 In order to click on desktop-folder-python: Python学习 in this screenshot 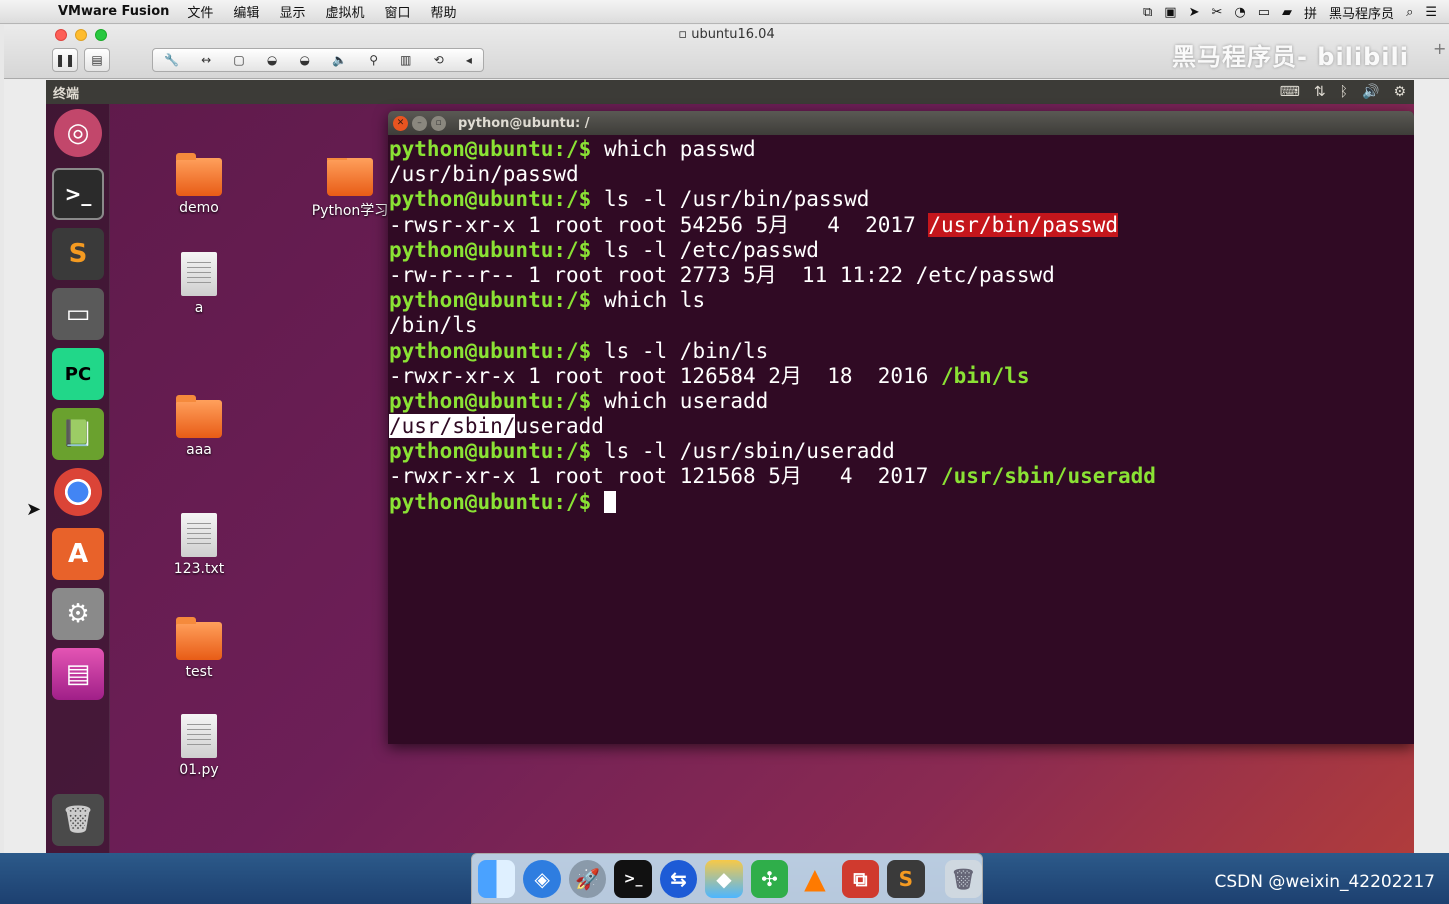, I will do `click(350, 189)`.